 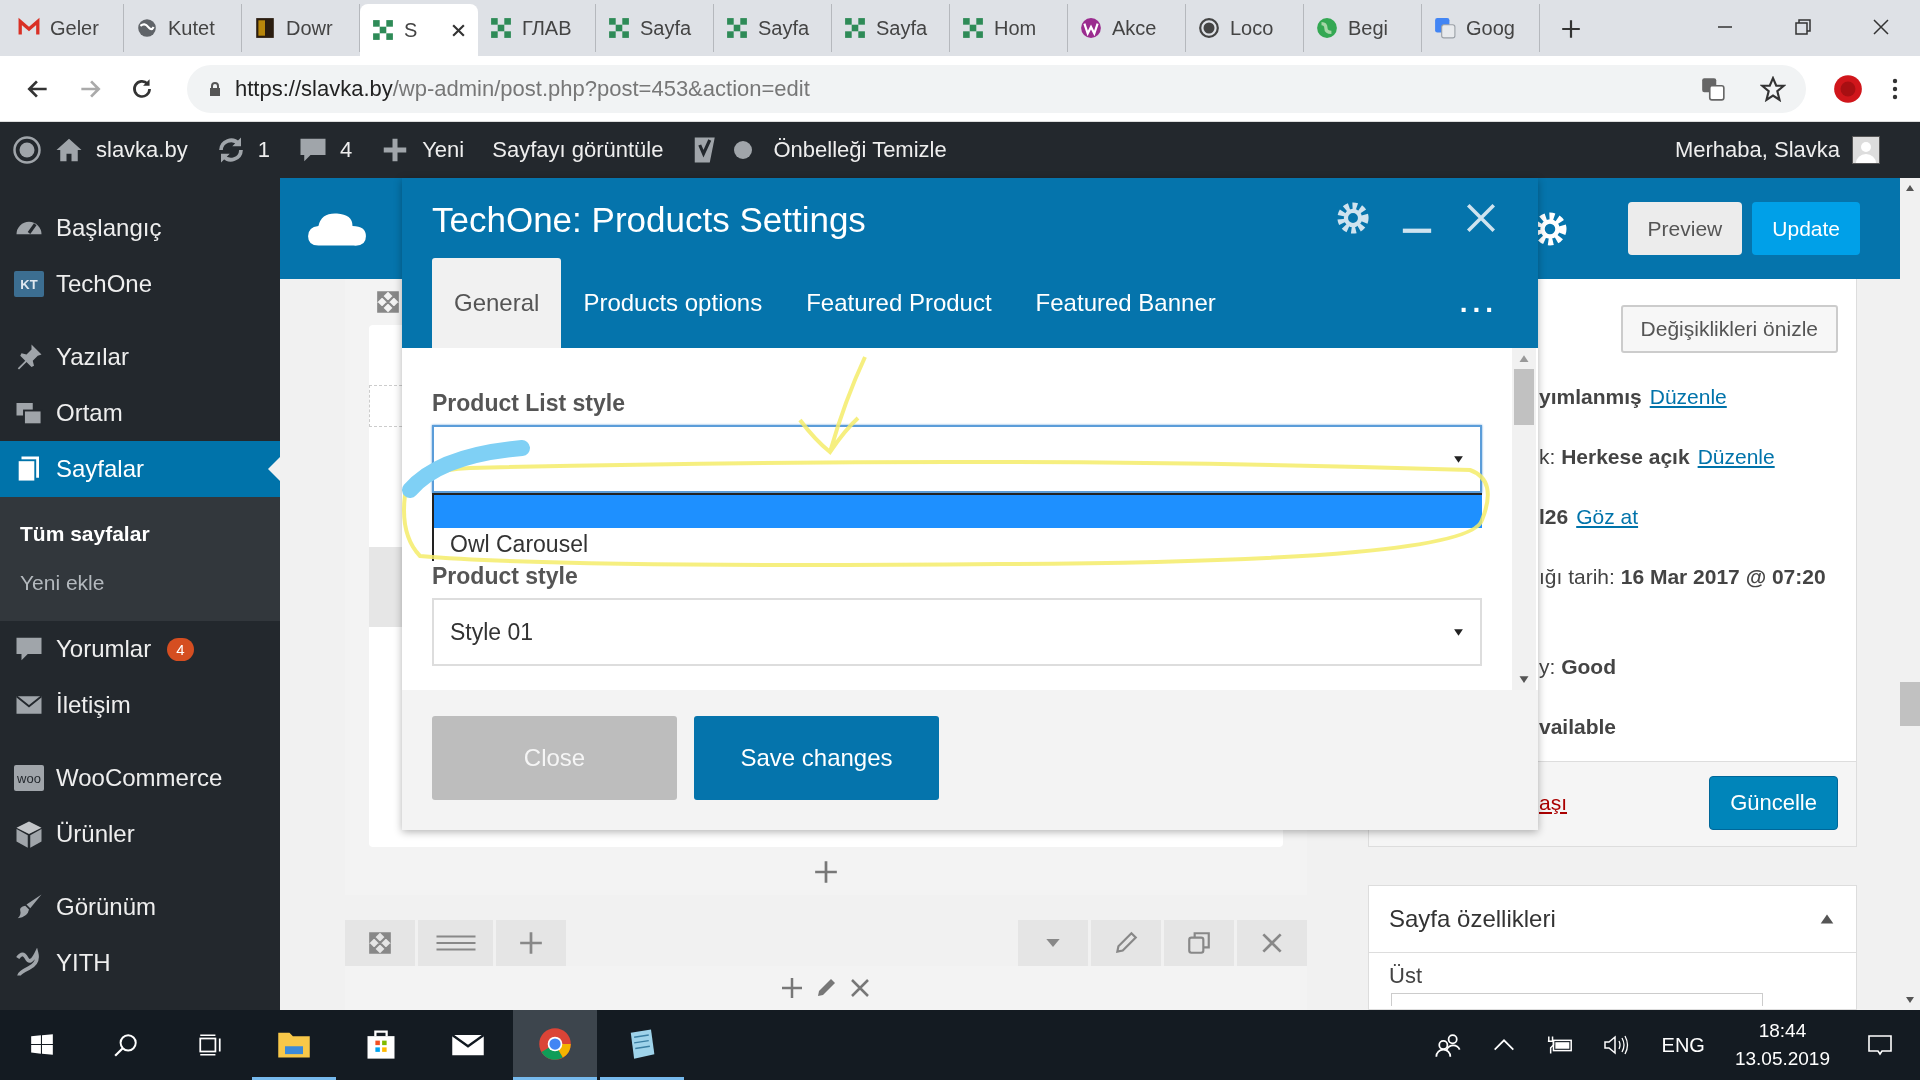 What do you see at coordinates (1405, 975) in the screenshot?
I see `field-label: Üst` at bounding box center [1405, 975].